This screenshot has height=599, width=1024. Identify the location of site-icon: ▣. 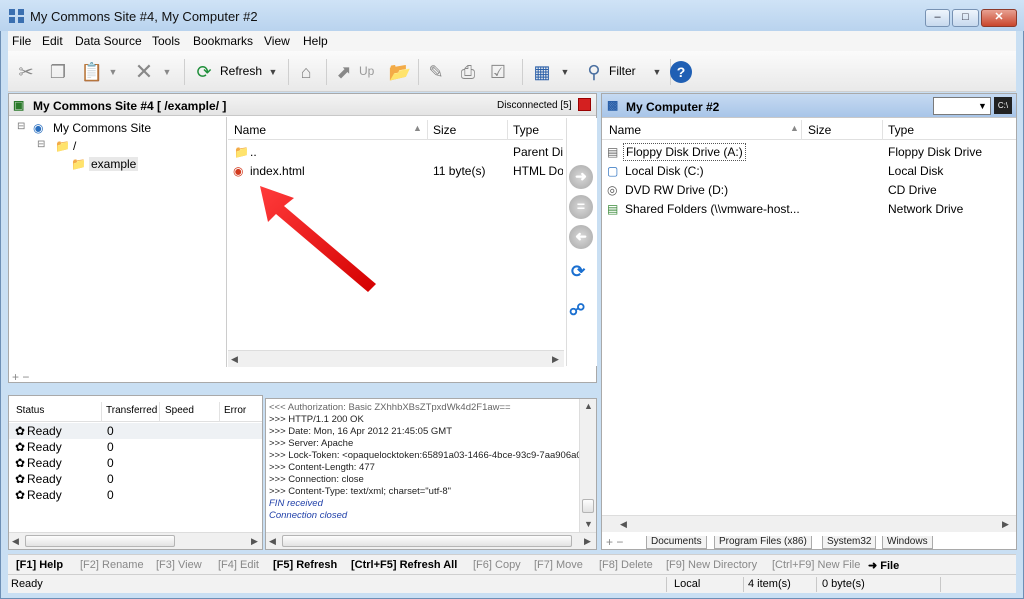
(19, 105).